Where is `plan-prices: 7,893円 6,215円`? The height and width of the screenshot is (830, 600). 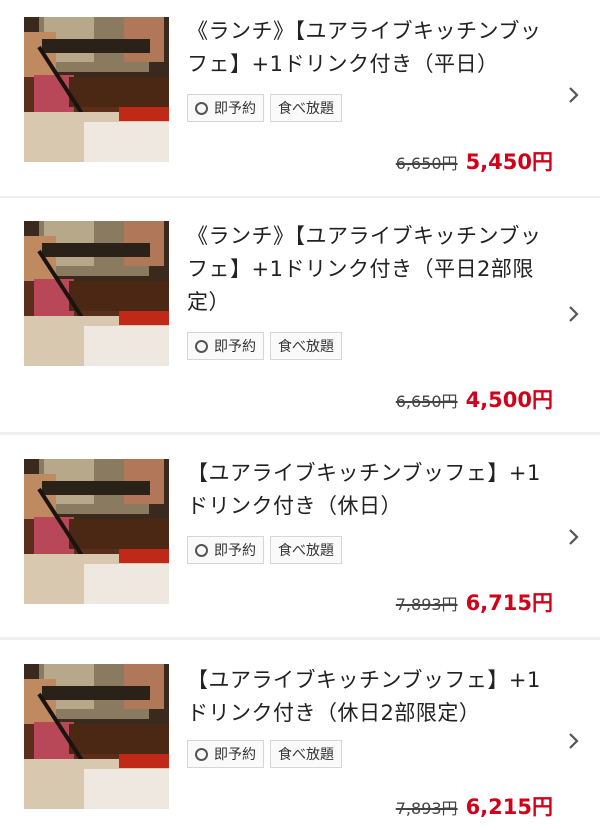 plan-prices: 7,893円 6,215円 is located at coordinates (474, 806).